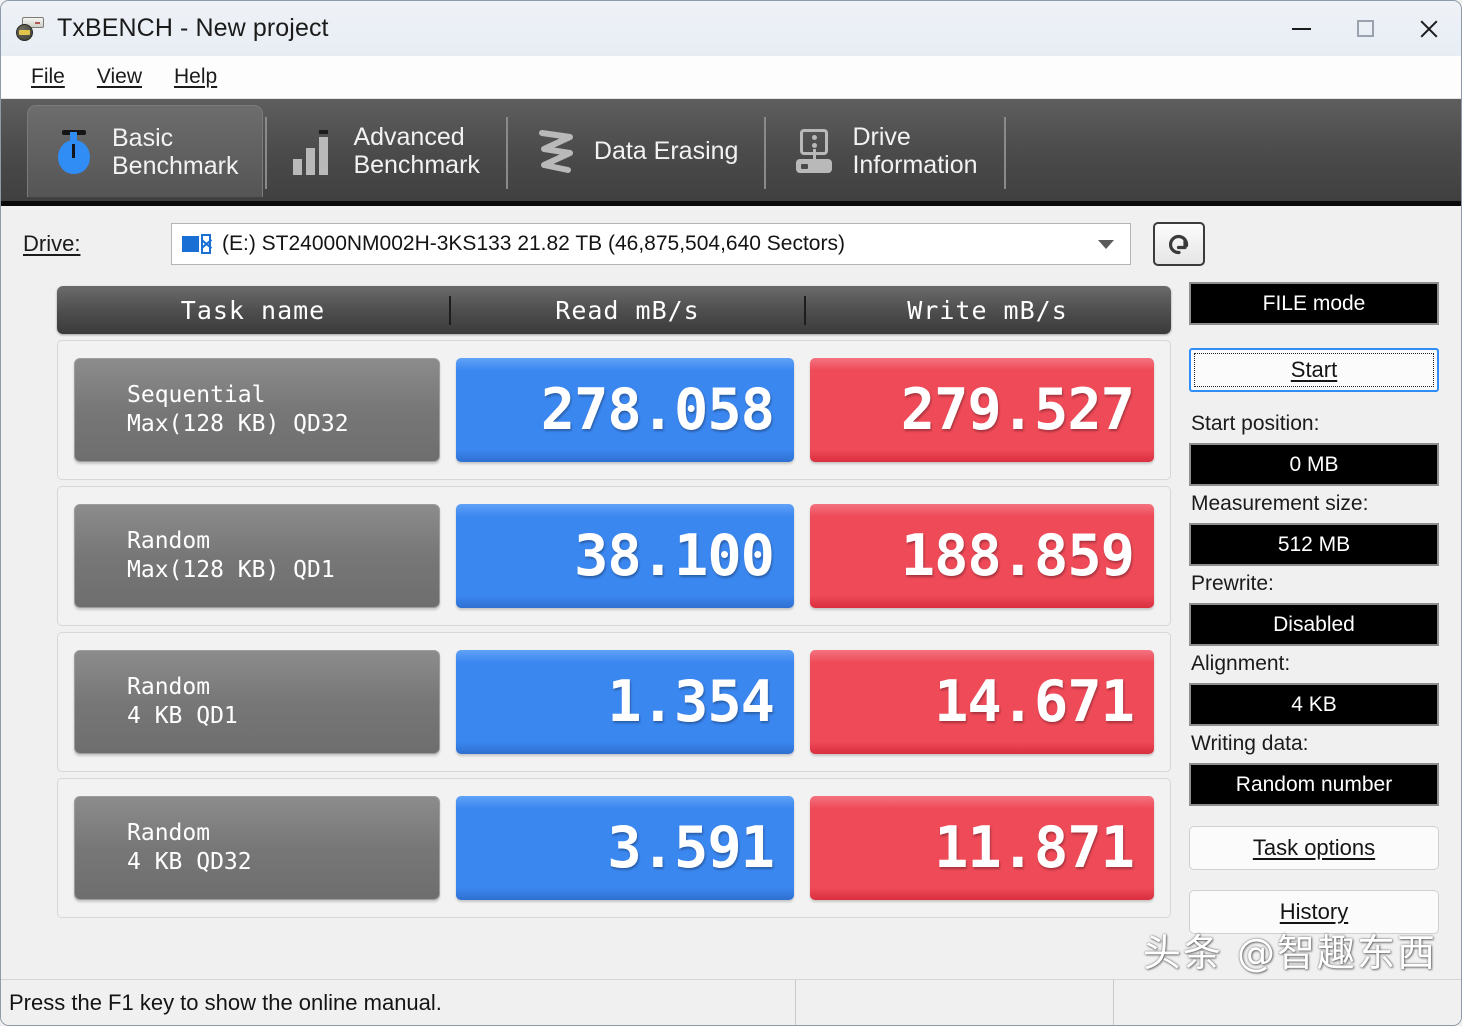  I want to click on window-controls, so click(1365, 28).